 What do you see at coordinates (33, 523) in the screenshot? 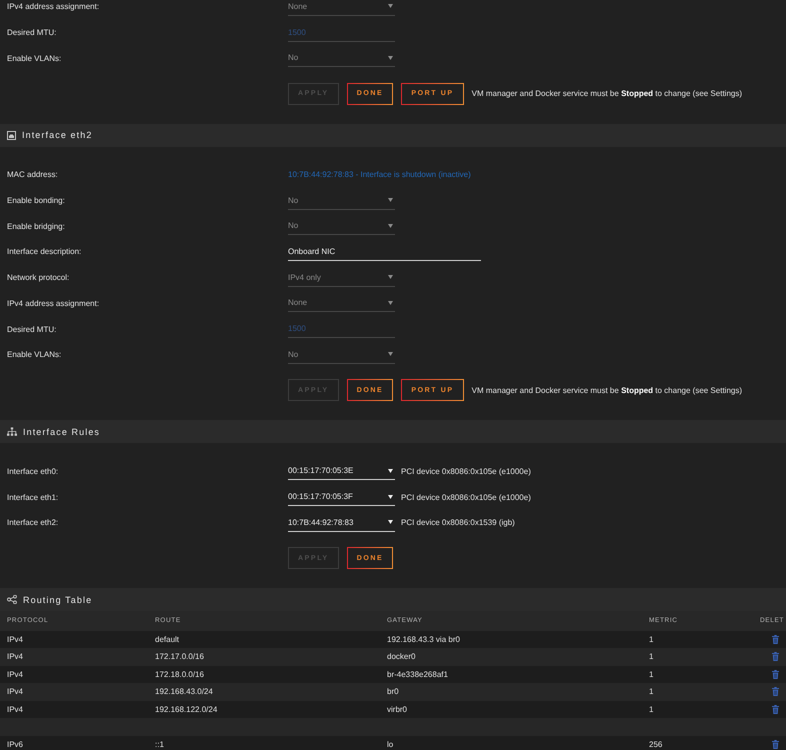
I see `field-label: Interface eth2:` at bounding box center [33, 523].